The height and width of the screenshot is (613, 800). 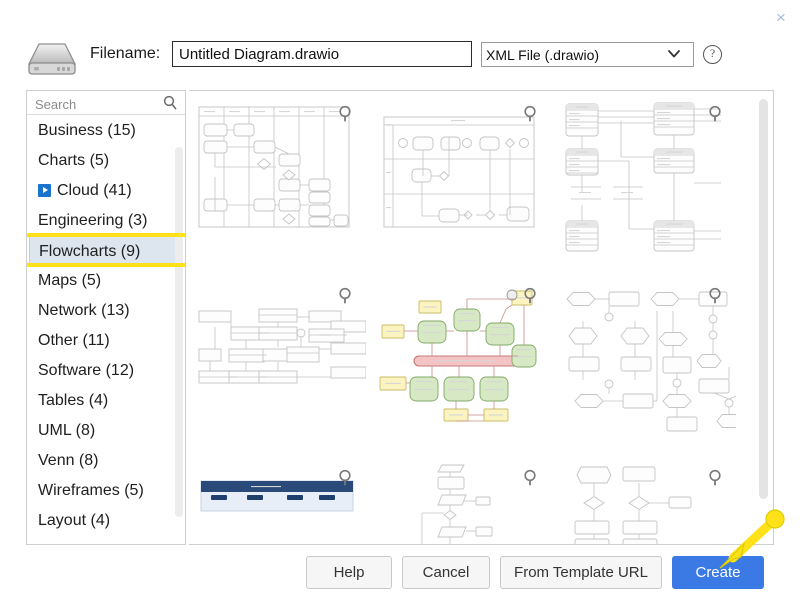 What do you see at coordinates (643, 177) in the screenshot?
I see `template-preview-entity-relationship` at bounding box center [643, 177].